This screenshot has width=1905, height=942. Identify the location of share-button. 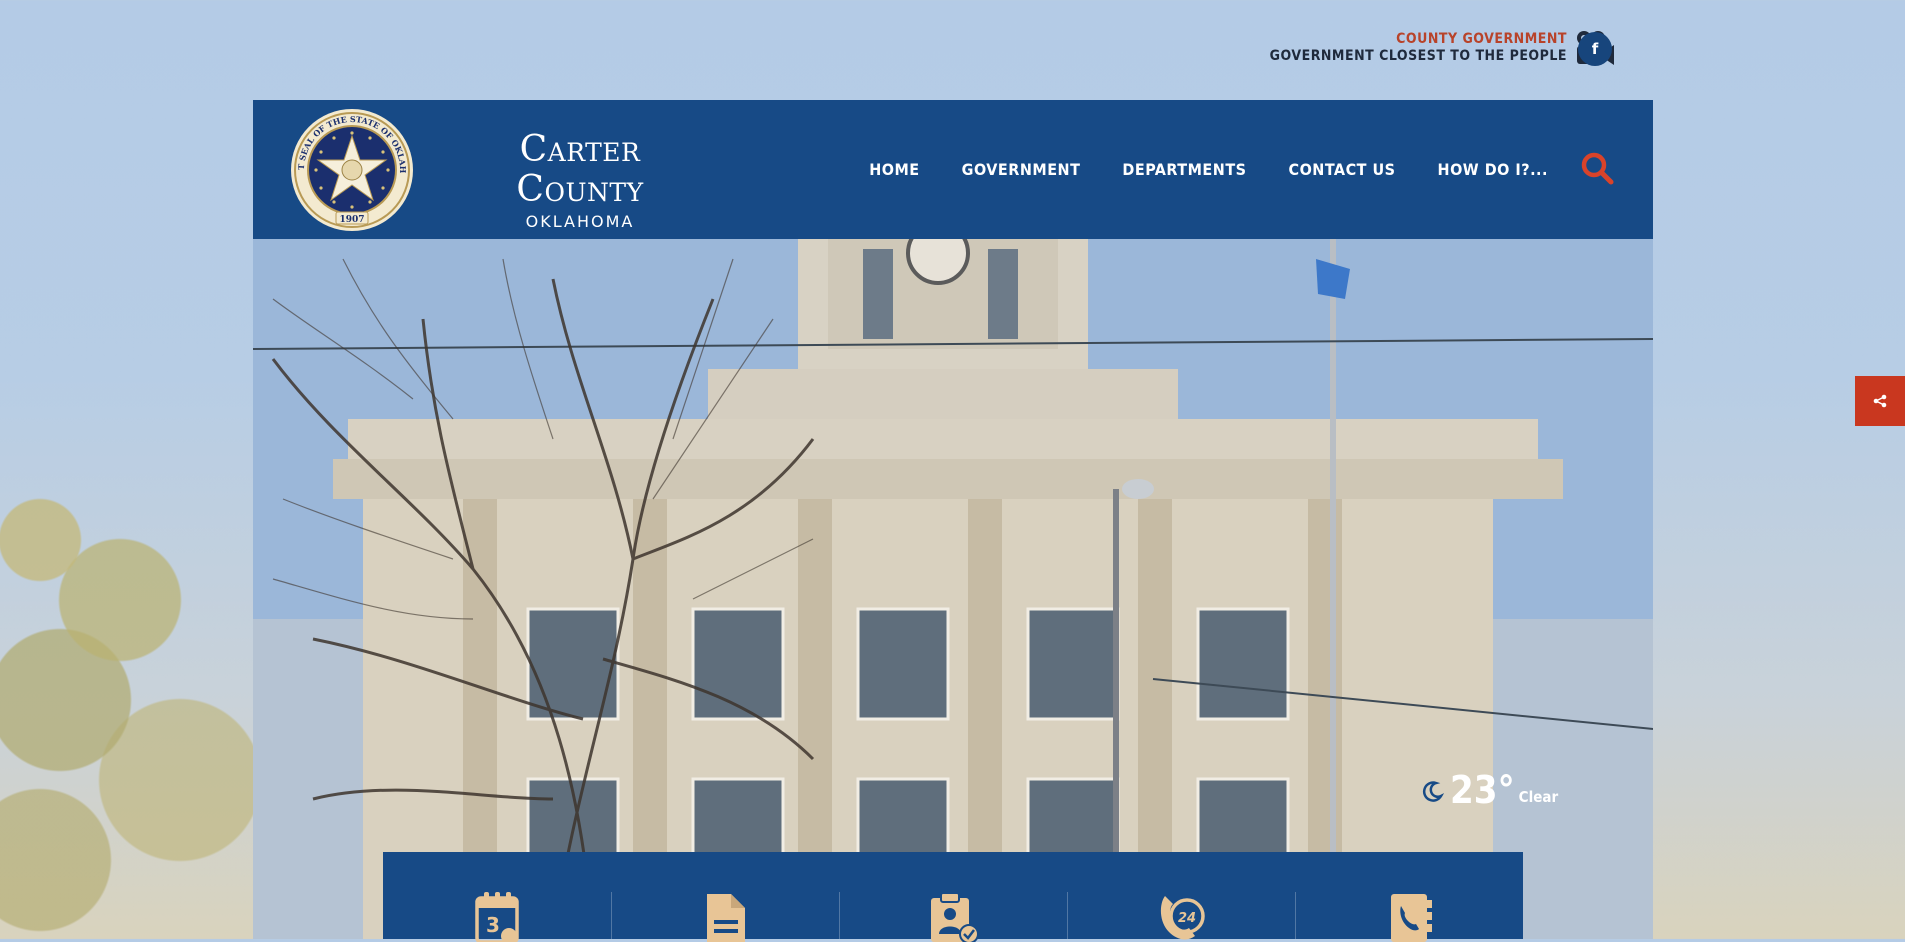
(1880, 401).